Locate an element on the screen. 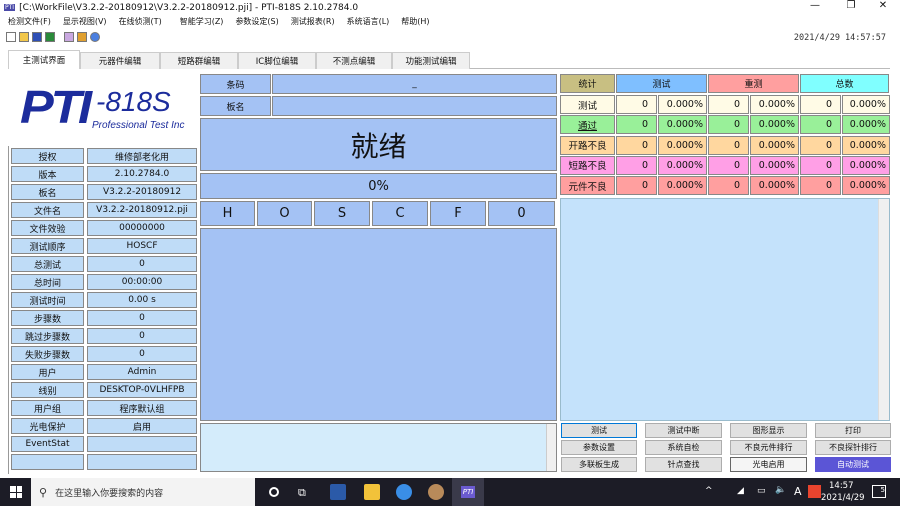 Image resolution: width=900 pixels, height=506 pixels. save-icon is located at coordinates (37, 37).